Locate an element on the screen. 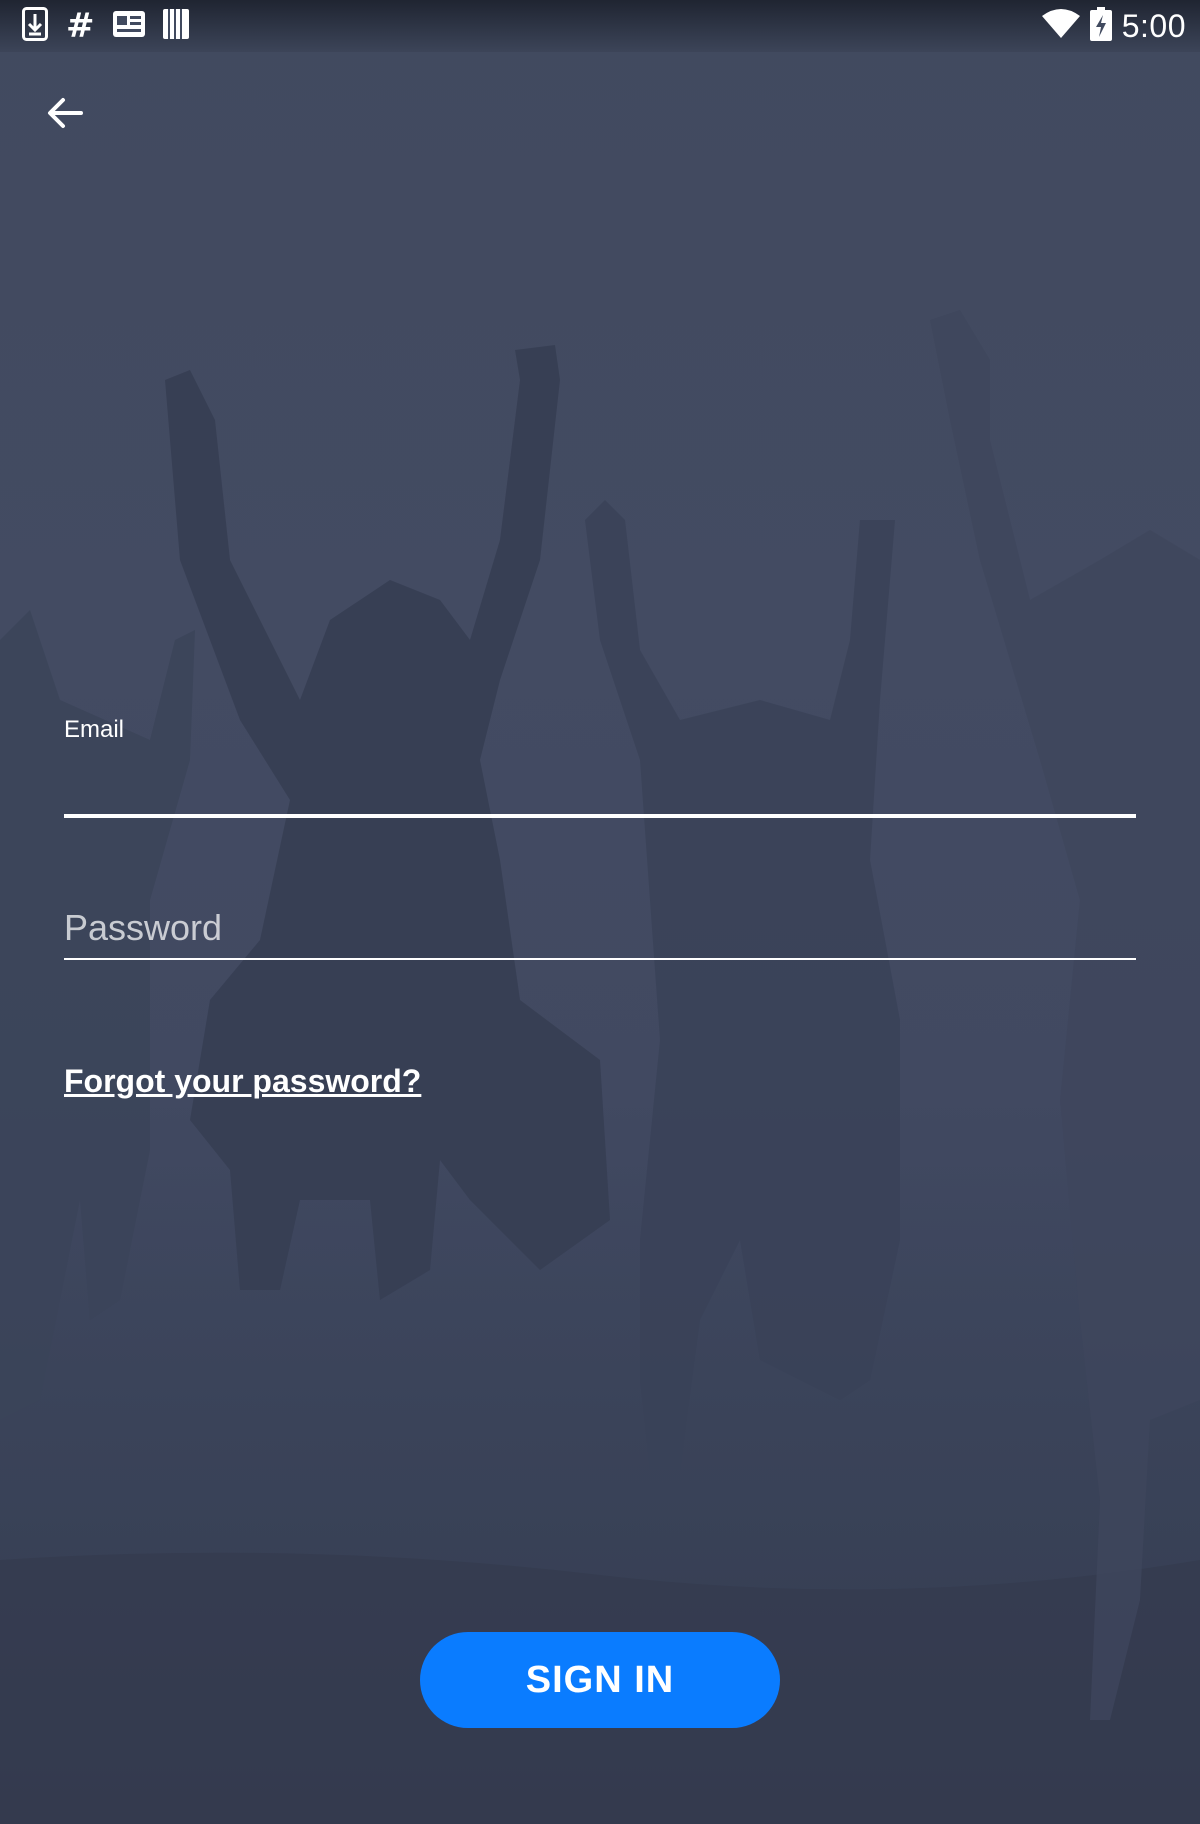  hash-icon: # is located at coordinates (80, 26).